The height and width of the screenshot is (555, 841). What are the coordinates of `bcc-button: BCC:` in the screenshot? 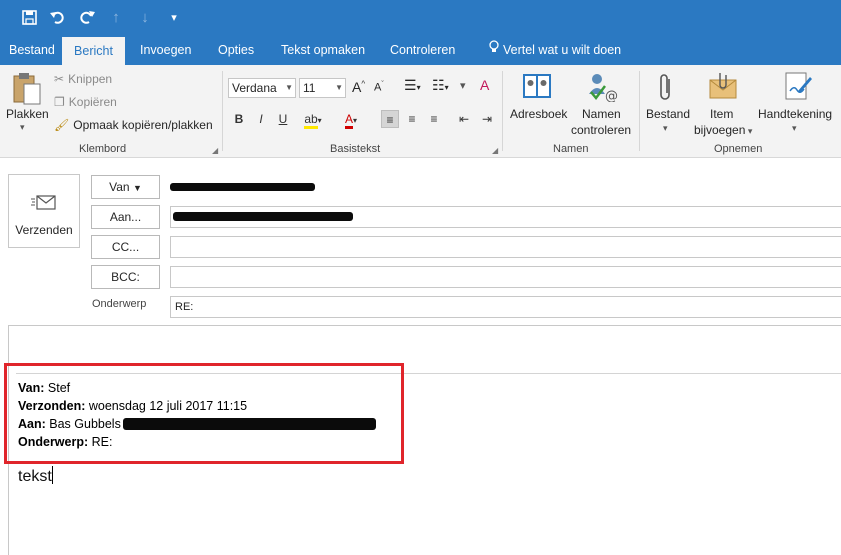 It's located at (125, 277).